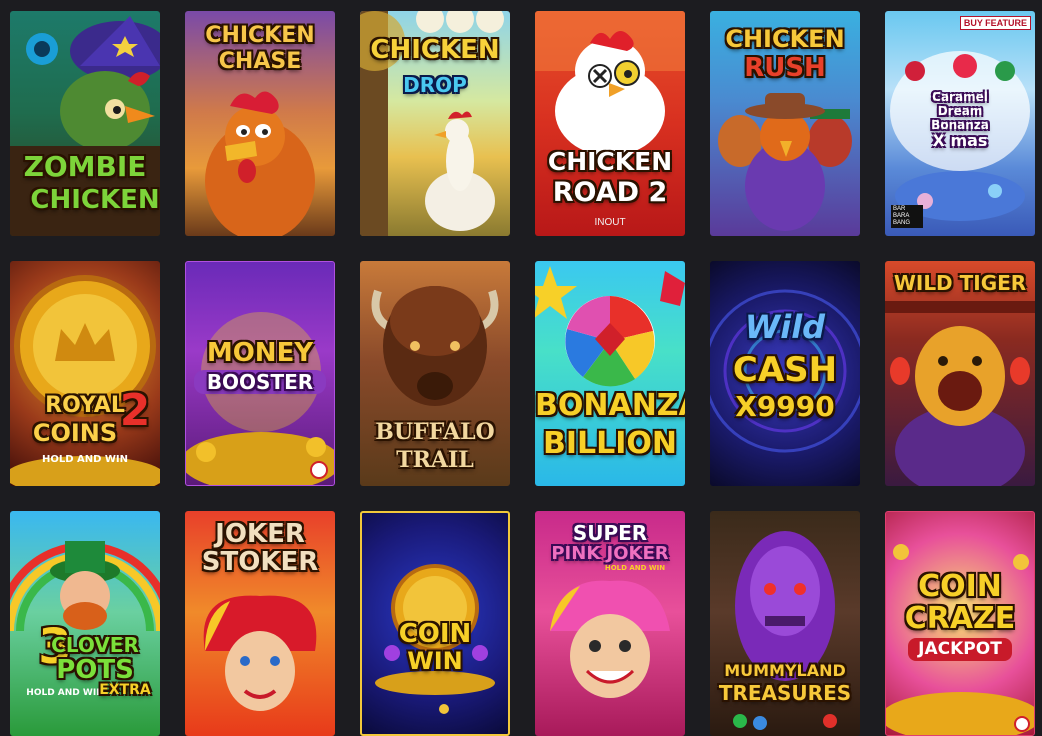 Image resolution: width=1042 pixels, height=736 pixels. What do you see at coordinates (610, 443) in the screenshot?
I see `game-title-line-2: BILLION` at bounding box center [610, 443].